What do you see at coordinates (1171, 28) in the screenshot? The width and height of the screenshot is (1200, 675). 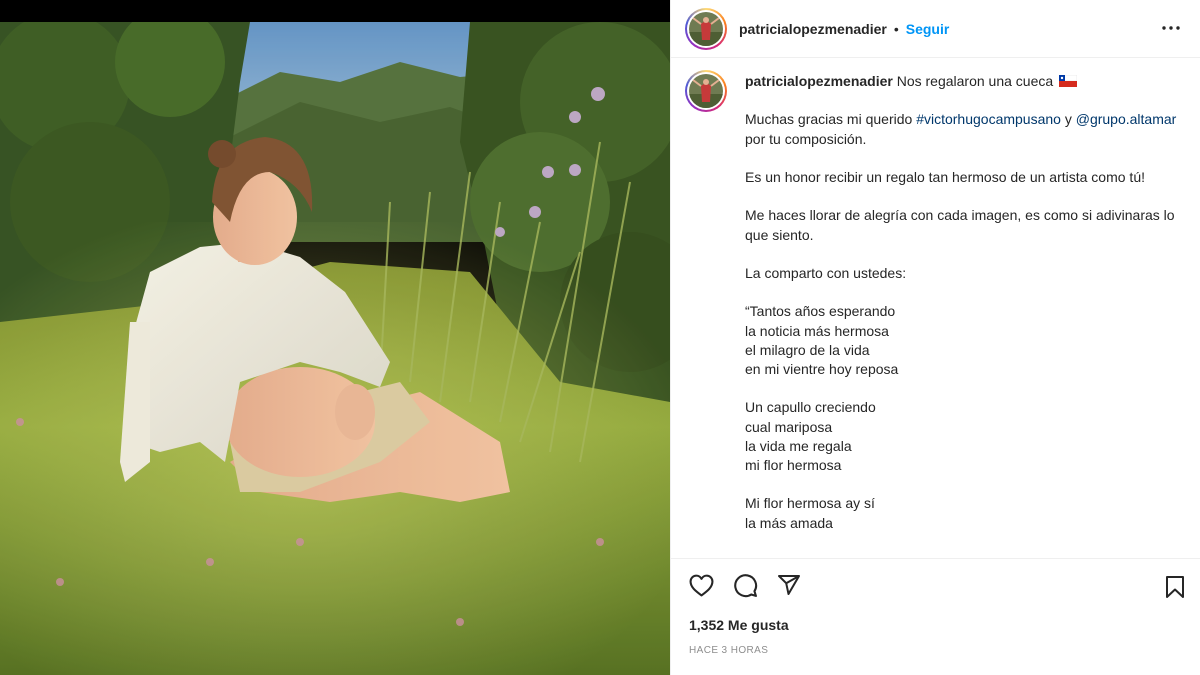 I see `more-horizontal-icon` at bounding box center [1171, 28].